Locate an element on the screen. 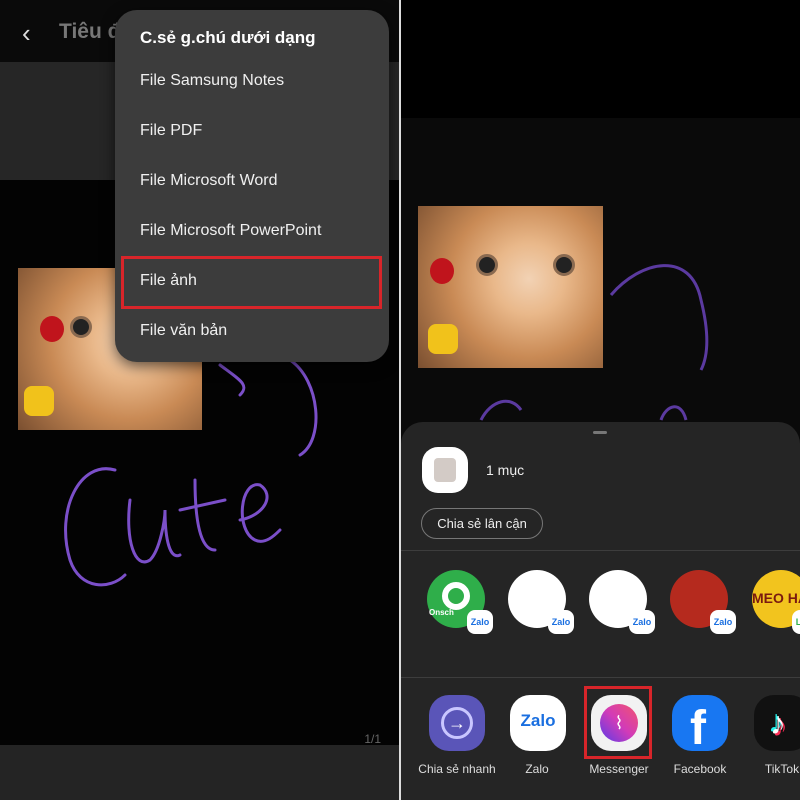 The width and height of the screenshot is (800, 800). tiktok-icon: ♪ is located at coordinates (777, 723).